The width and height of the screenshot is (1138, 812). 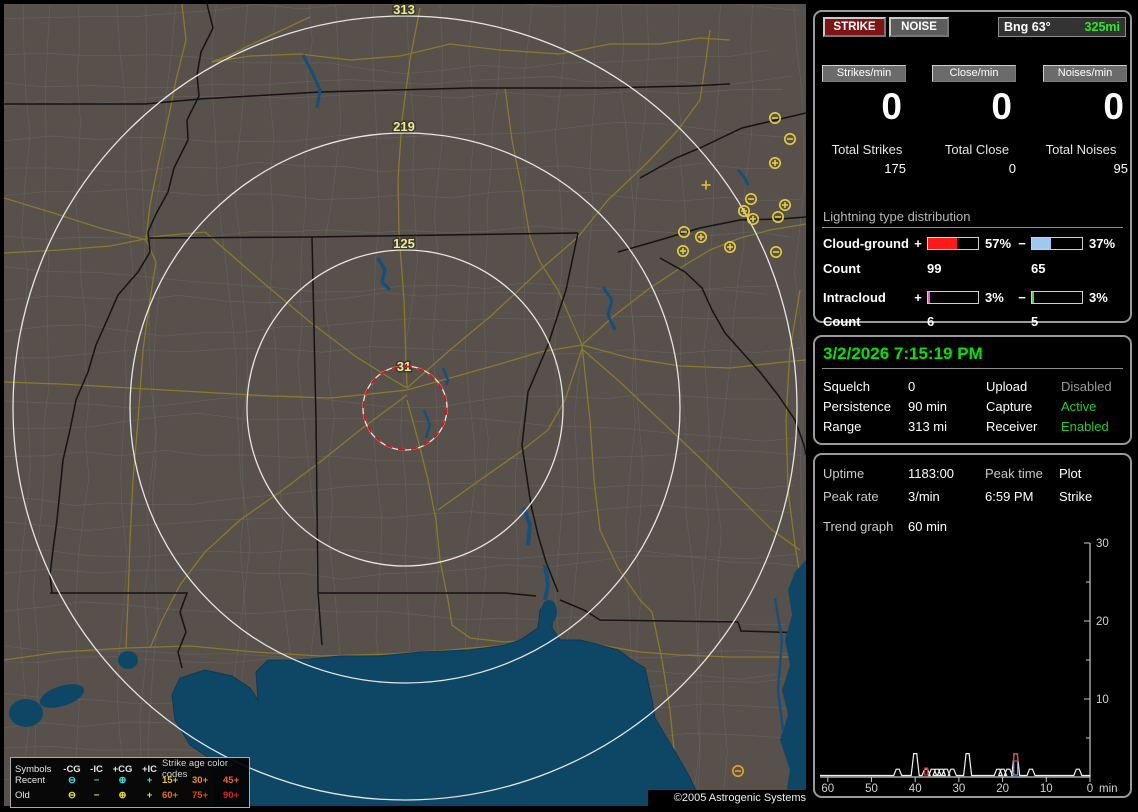 I want to click on age-code: 15+, so click(x=170, y=780).